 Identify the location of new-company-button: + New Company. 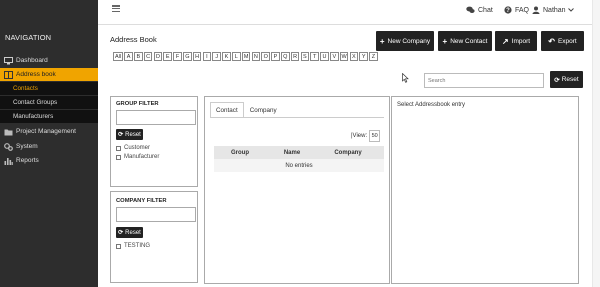
(405, 41).